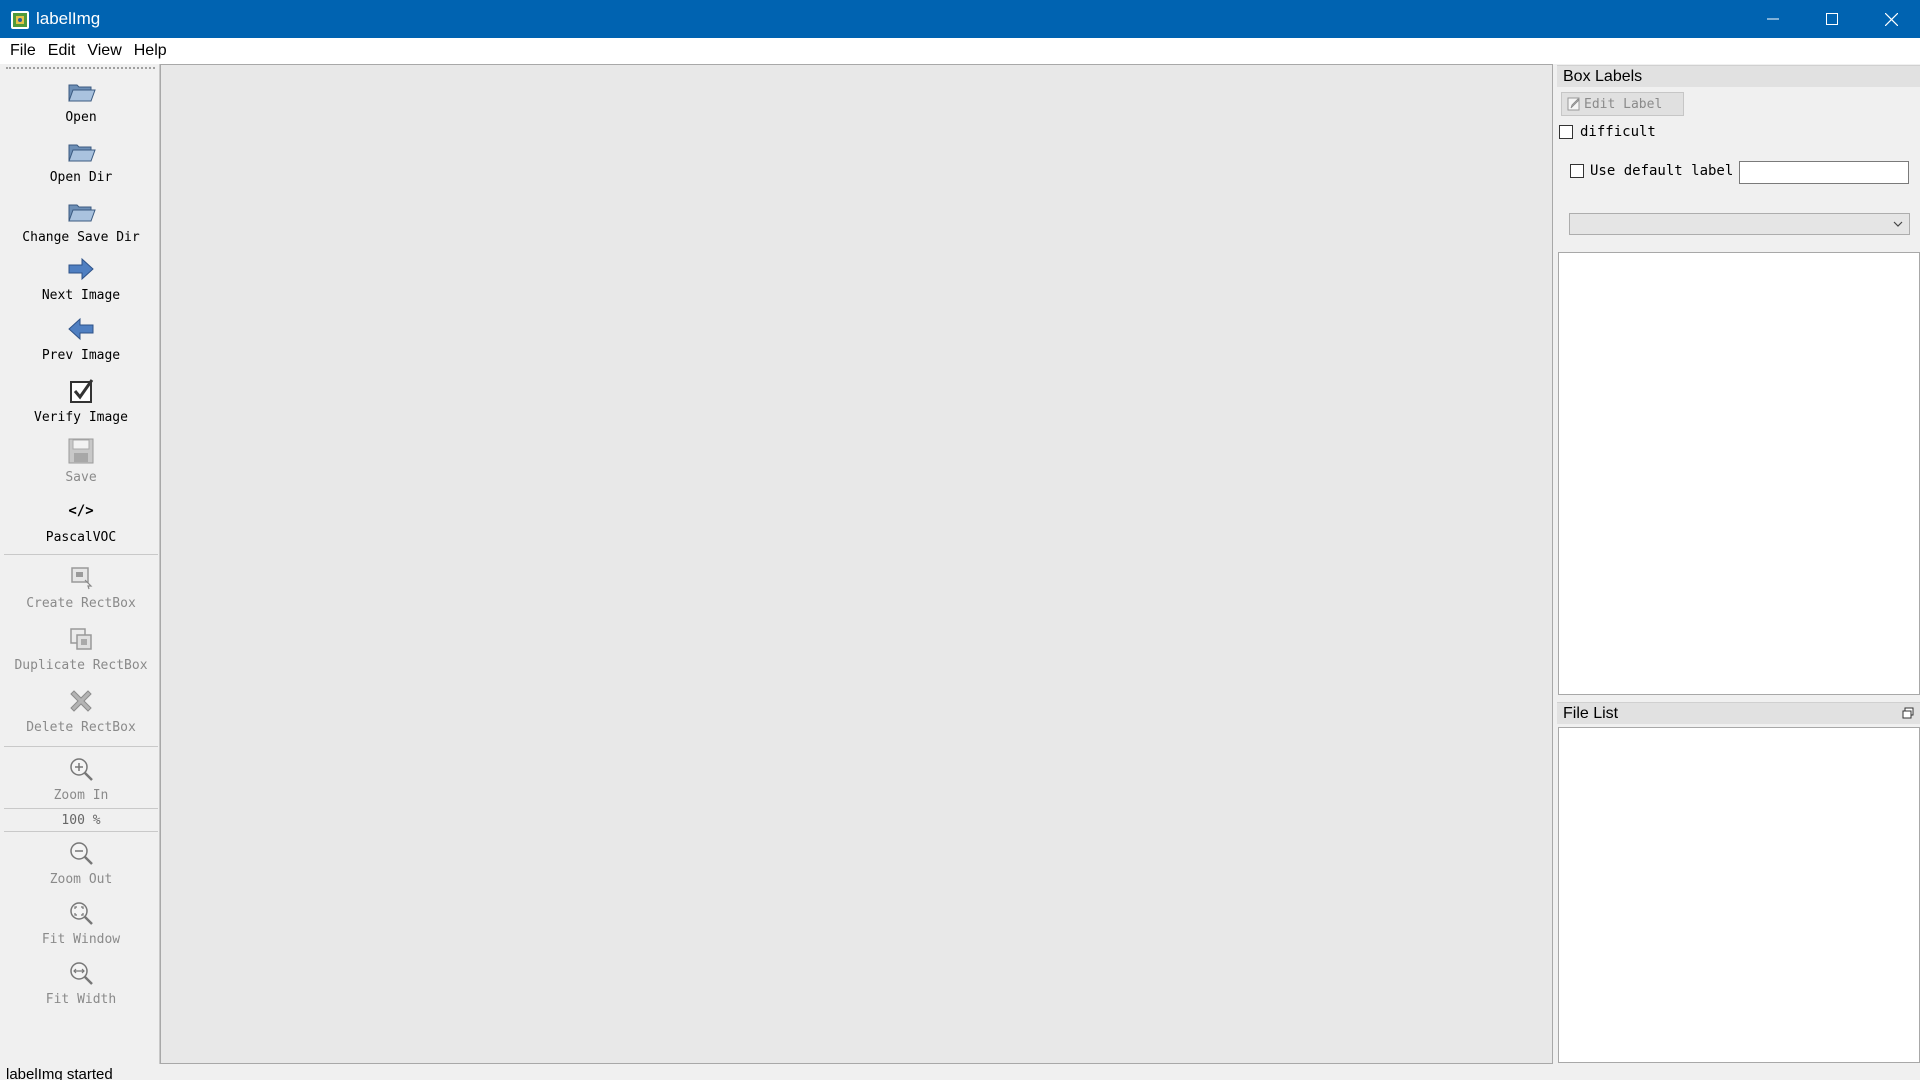 The width and height of the screenshot is (1920, 1080). I want to click on next-image-button: Next Image, so click(81, 278).